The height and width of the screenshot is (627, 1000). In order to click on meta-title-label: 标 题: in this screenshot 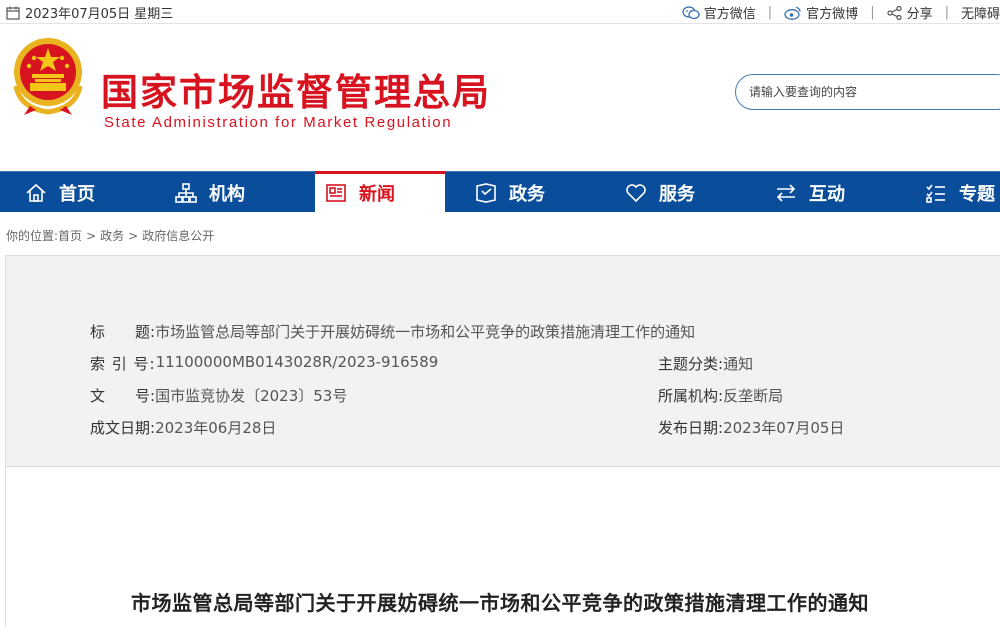, I will do `click(123, 332)`.